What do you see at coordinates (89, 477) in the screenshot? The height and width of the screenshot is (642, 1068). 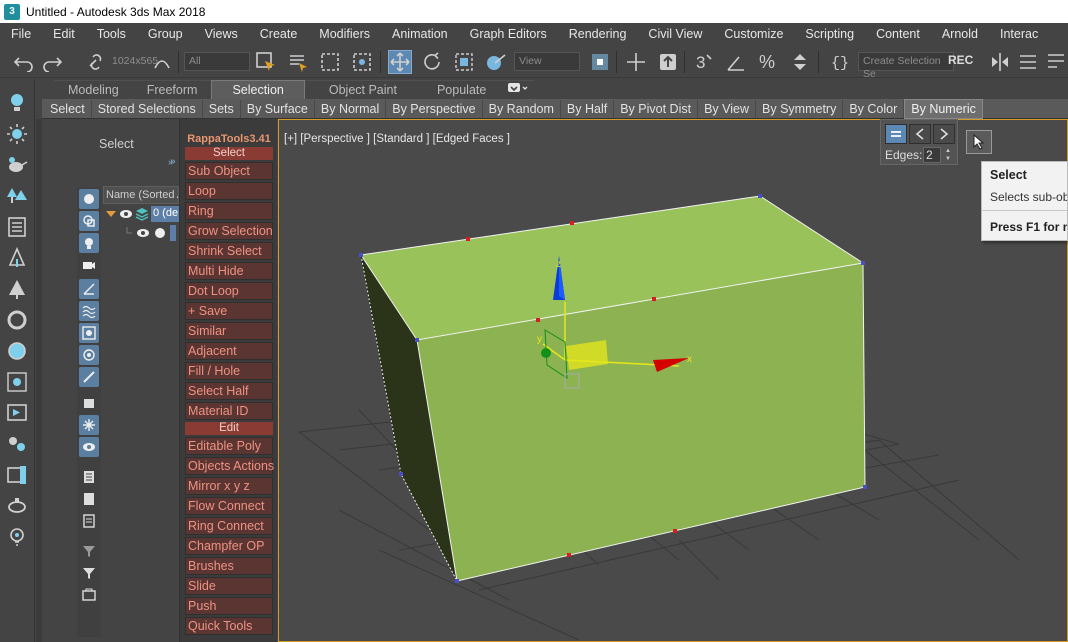 I see `display-all-icon` at bounding box center [89, 477].